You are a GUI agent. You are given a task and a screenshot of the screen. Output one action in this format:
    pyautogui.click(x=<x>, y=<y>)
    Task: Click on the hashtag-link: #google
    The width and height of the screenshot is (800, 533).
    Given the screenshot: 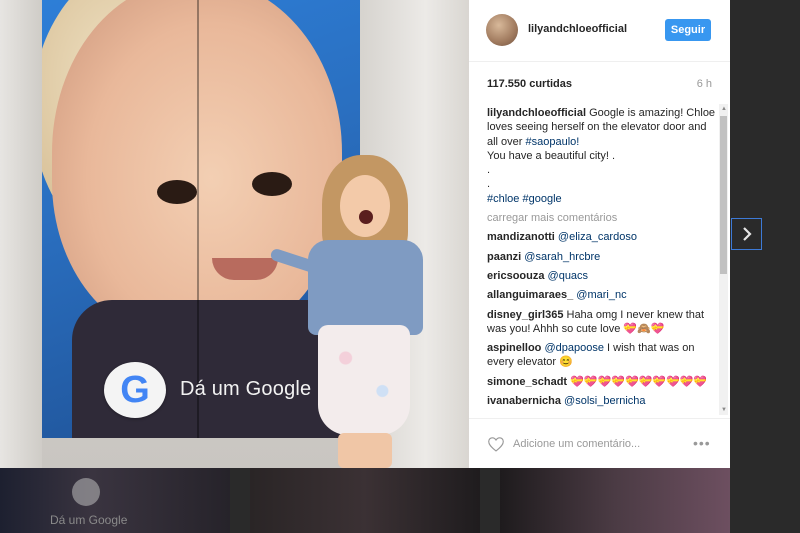 What is the action you would take?
    pyautogui.click(x=541, y=199)
    